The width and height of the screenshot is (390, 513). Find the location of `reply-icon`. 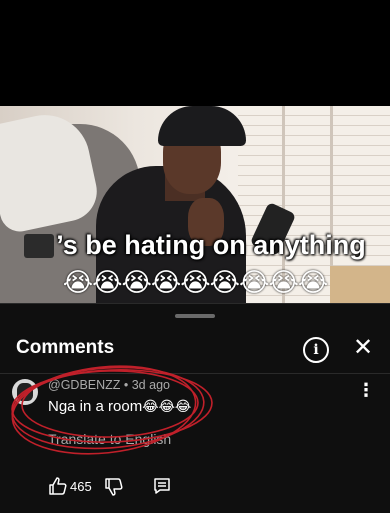

reply-icon is located at coordinates (162, 486).